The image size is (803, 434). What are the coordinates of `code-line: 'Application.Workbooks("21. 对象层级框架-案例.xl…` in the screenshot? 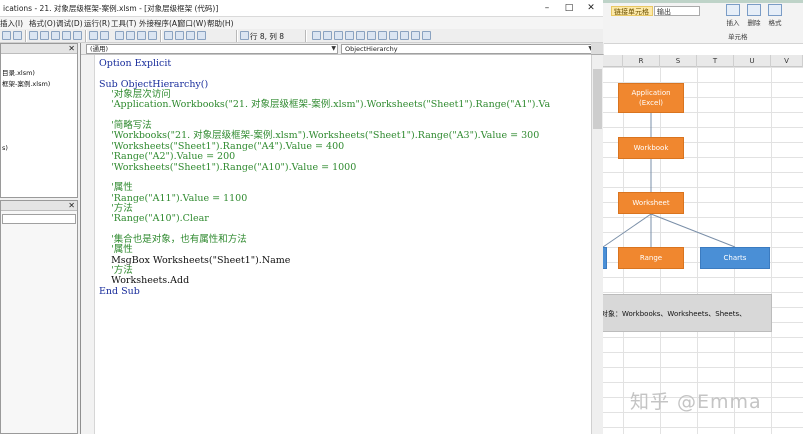 It's located at (324, 105).